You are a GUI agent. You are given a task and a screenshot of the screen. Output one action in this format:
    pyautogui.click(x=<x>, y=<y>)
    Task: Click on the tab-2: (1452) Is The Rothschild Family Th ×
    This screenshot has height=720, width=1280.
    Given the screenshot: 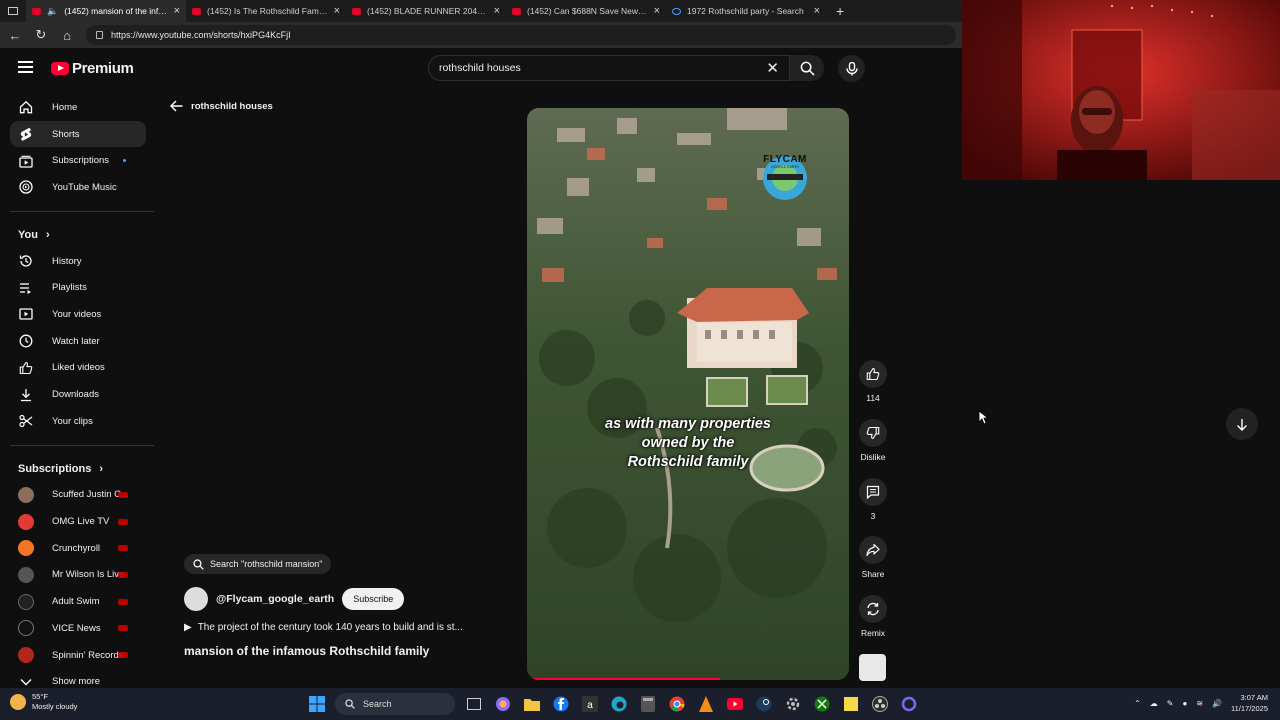 What is the action you would take?
    pyautogui.click(x=266, y=11)
    